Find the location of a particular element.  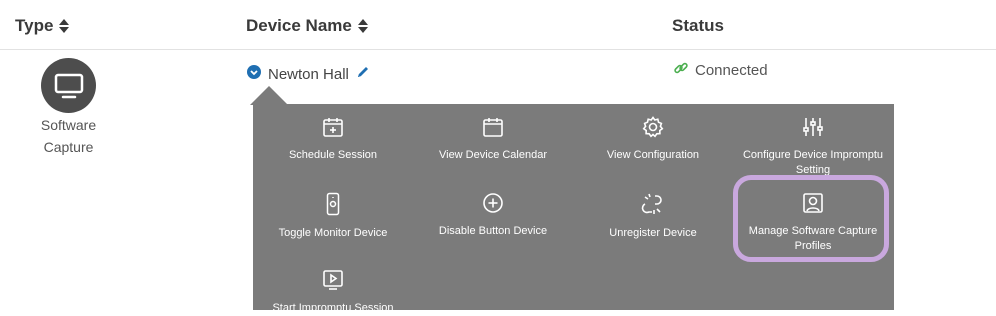

menu-item-schedule-session: Schedule Session is located at coordinates (333, 139).